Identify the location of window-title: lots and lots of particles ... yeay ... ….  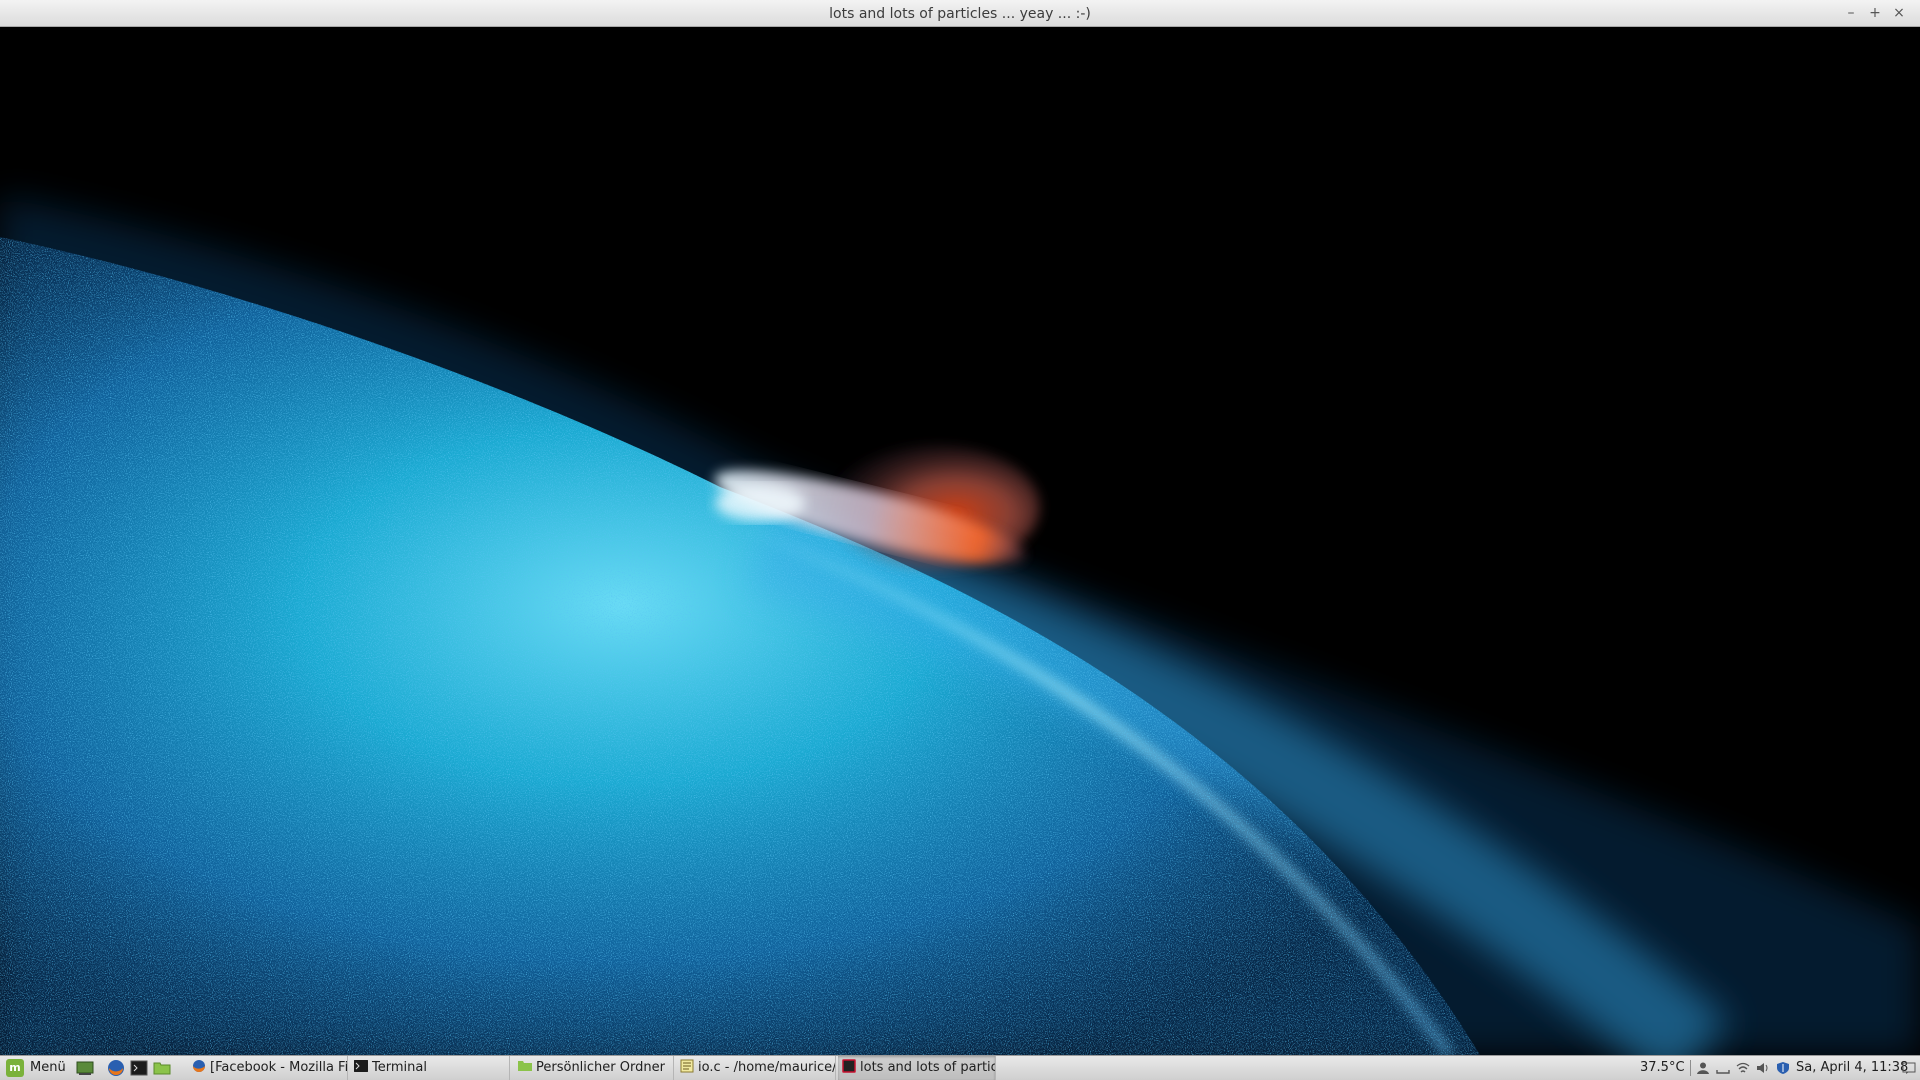
(960, 14).